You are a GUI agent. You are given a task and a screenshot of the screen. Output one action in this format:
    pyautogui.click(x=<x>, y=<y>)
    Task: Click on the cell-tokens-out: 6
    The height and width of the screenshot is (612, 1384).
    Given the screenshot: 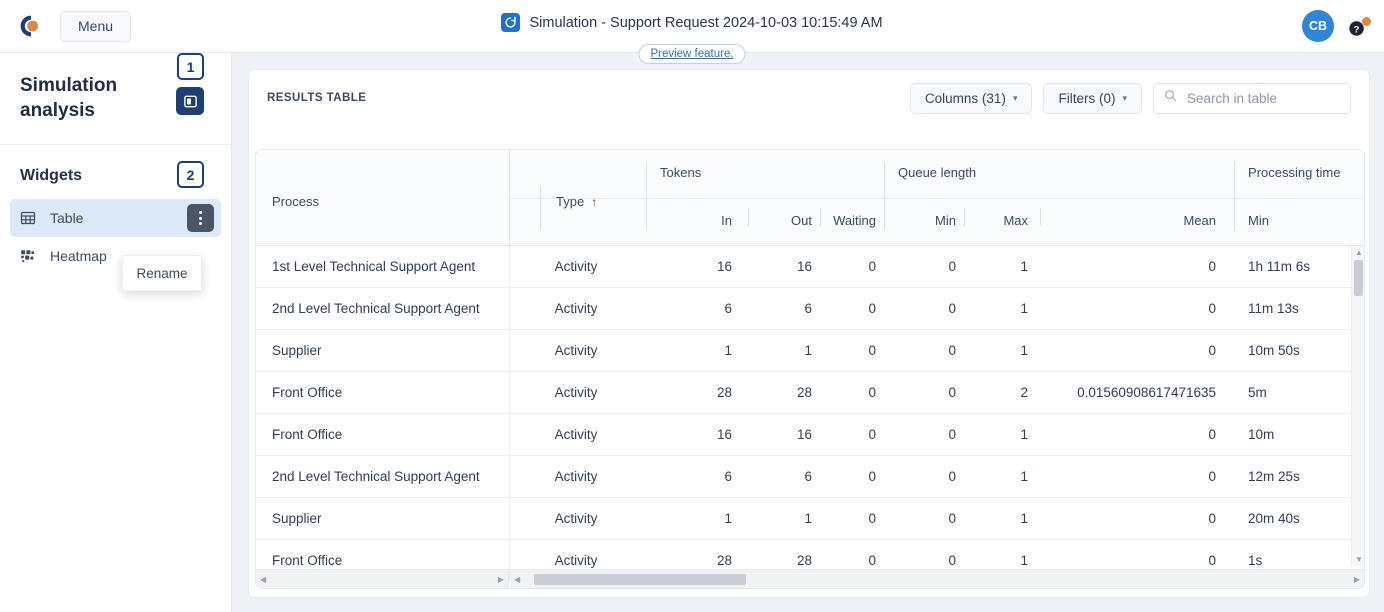 What is the action you would take?
    pyautogui.click(x=808, y=476)
    